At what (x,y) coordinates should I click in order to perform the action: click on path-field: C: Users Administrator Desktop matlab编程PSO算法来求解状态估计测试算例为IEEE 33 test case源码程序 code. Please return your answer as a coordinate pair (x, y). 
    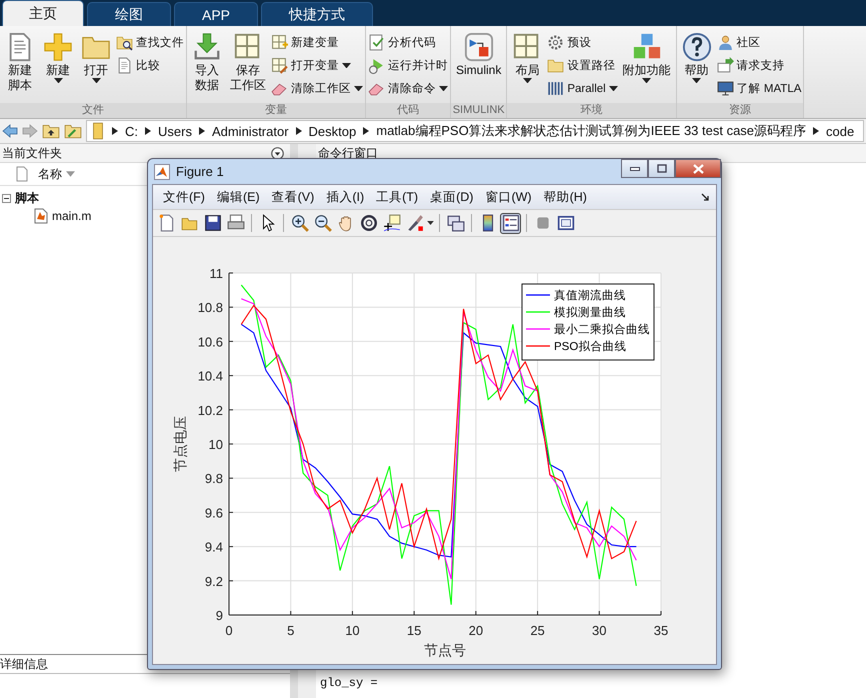
    Looking at the image, I should click on (475, 131).